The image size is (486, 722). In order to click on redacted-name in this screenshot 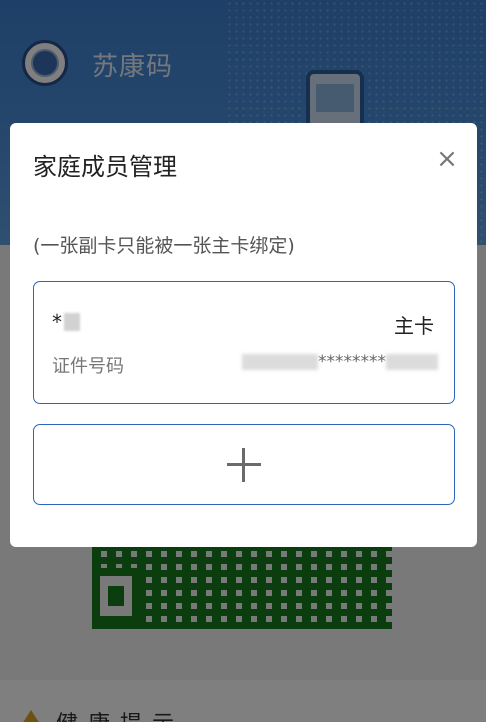, I will do `click(72, 322)`.